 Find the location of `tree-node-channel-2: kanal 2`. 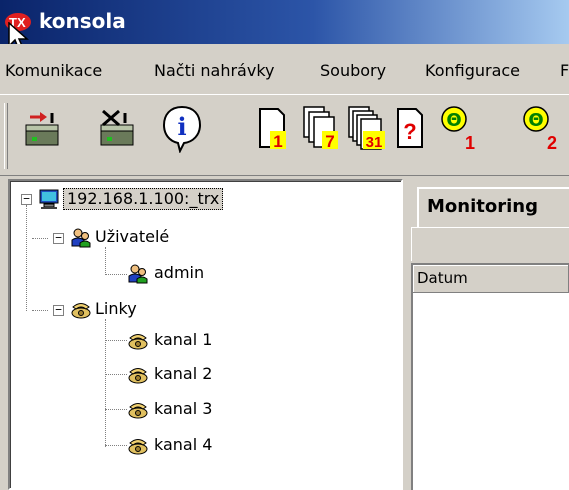

tree-node-channel-2: kanal 2 is located at coordinates (183, 374).